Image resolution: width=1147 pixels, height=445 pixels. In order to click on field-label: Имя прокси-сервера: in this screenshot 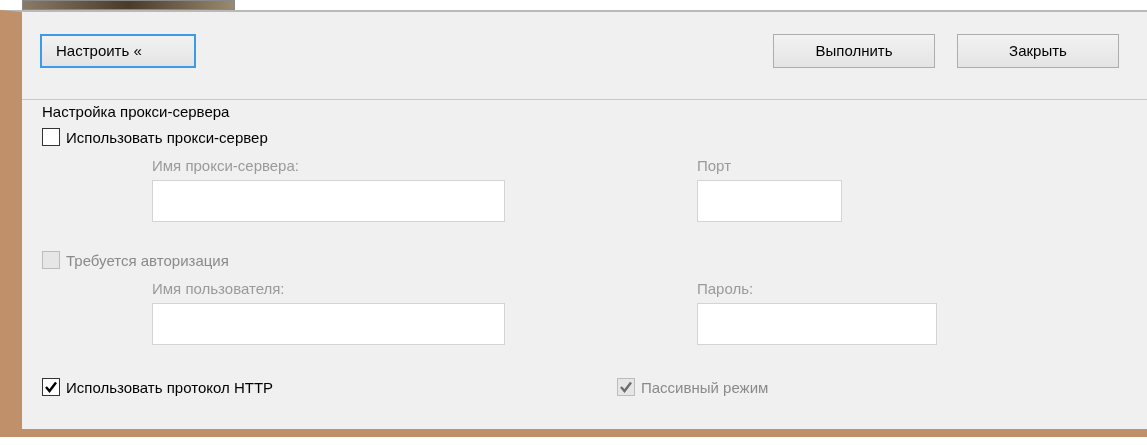, I will do `click(226, 166)`.